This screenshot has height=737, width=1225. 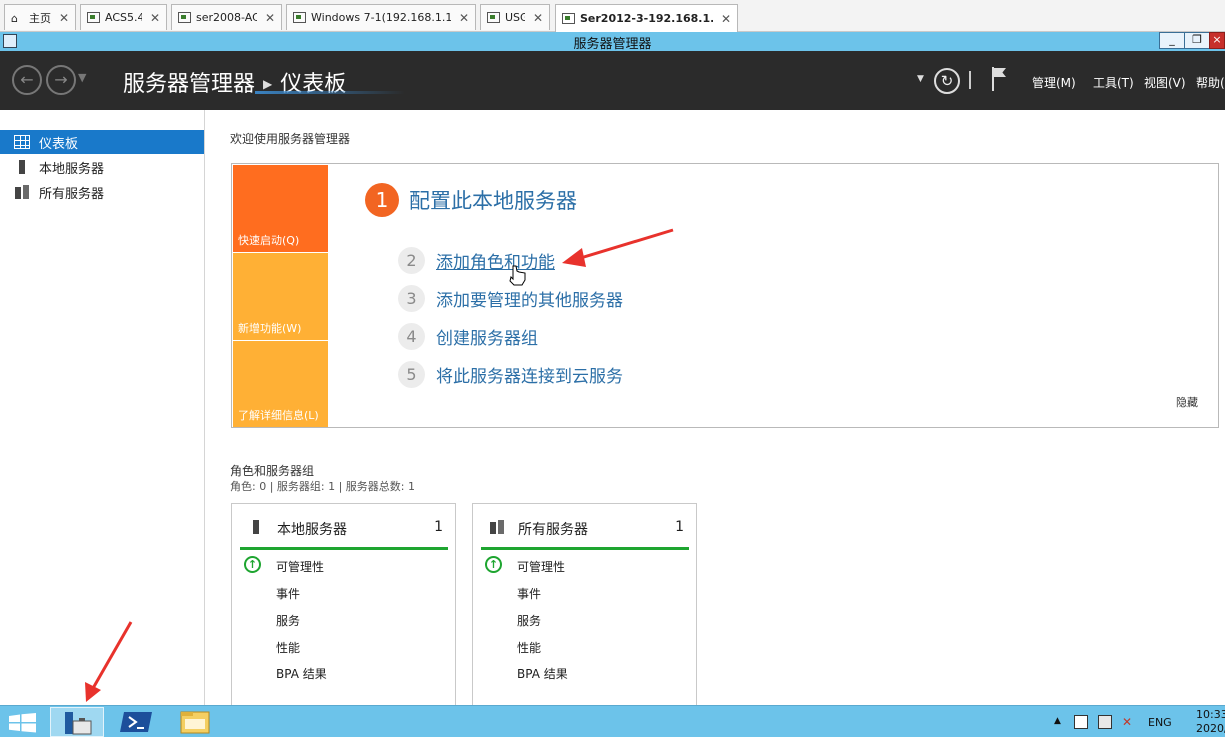 What do you see at coordinates (382, 200) in the screenshot?
I see `step-number: 1` at bounding box center [382, 200].